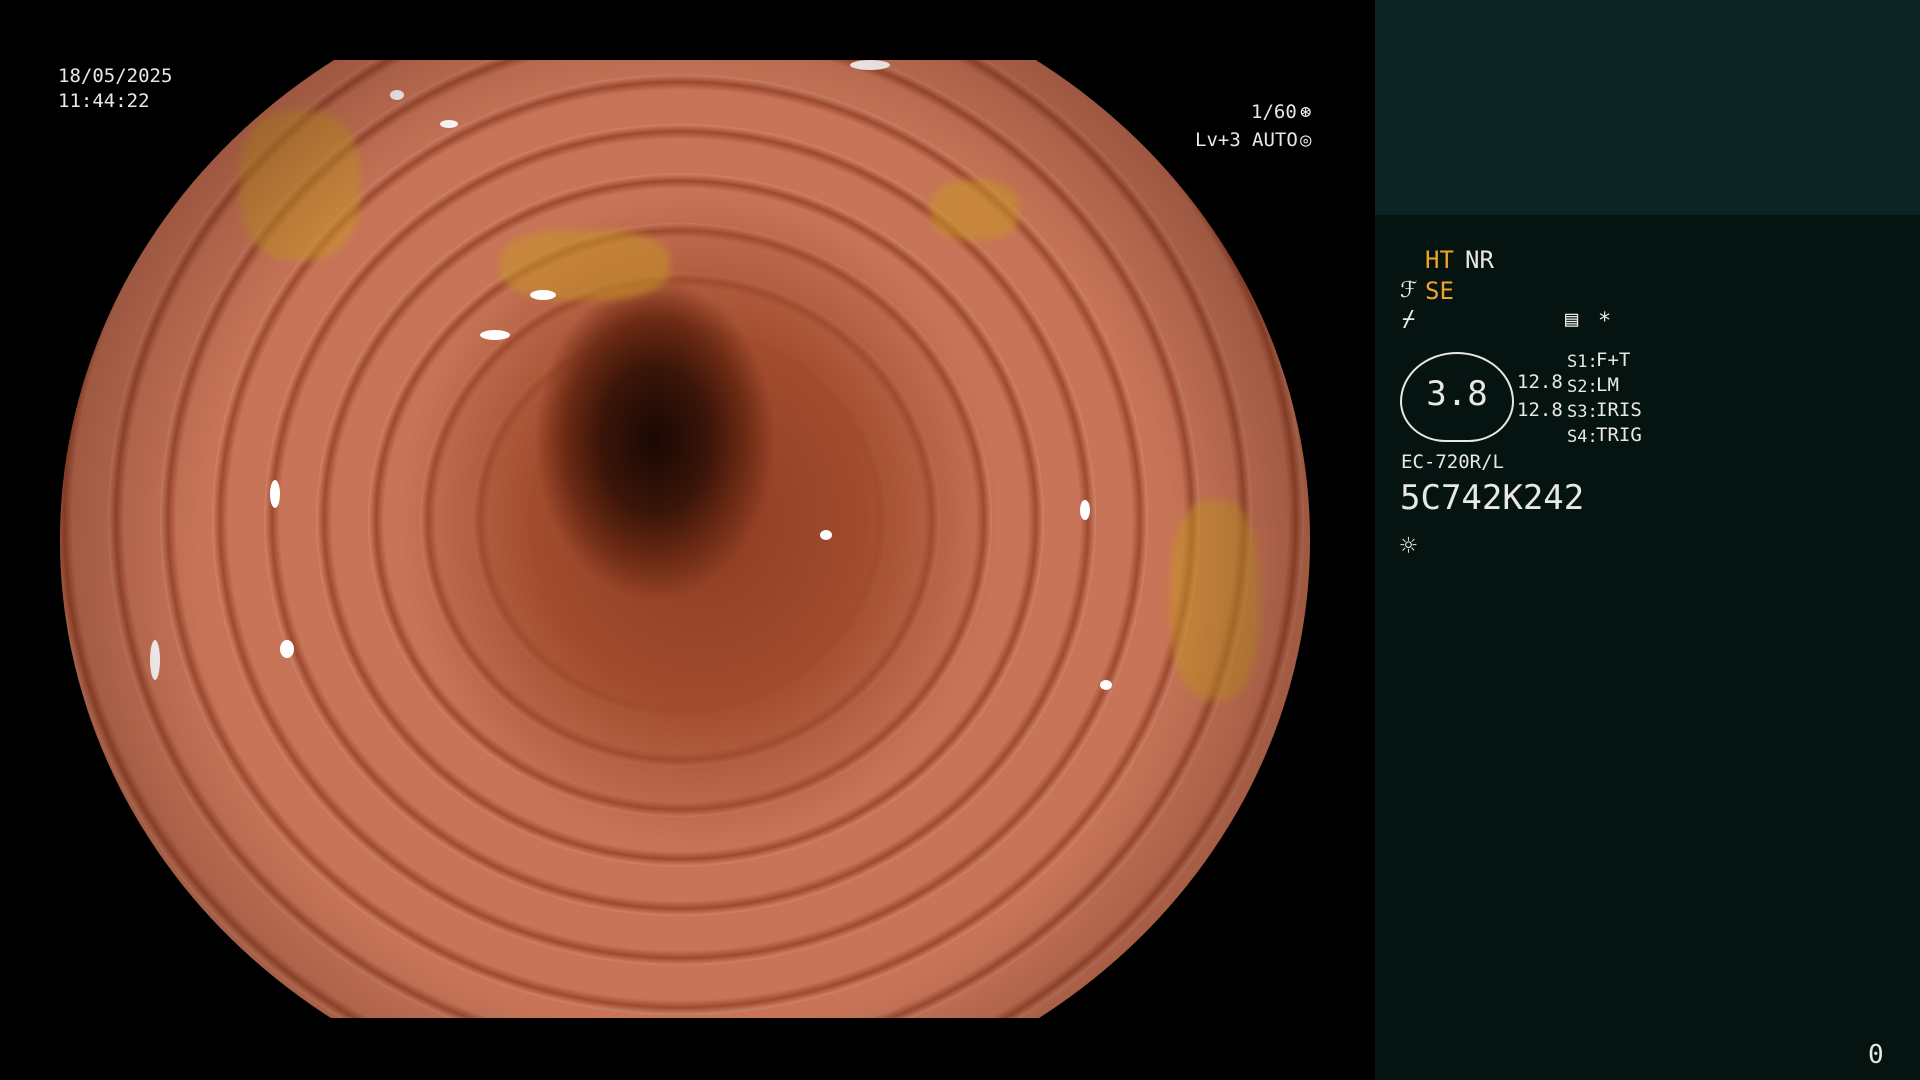 The image size is (1920, 1080). Describe the element at coordinates (1479, 260) in the screenshot. I see `nr-indicator: NR` at that location.